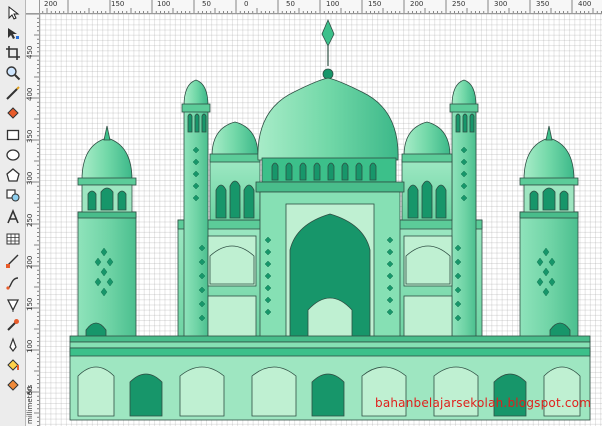  Describe the element at coordinates (549, 133) in the screenshot. I see `right-minaret-finial` at that location.